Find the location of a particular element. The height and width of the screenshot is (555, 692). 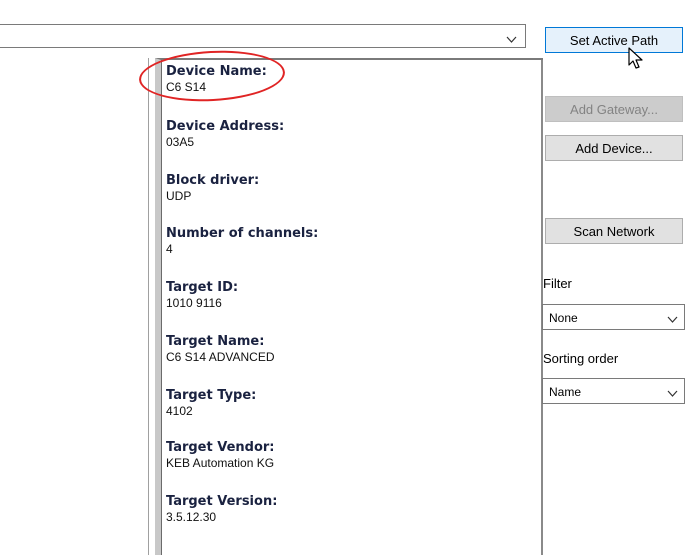

field-label: Device Address: is located at coordinates (225, 126).